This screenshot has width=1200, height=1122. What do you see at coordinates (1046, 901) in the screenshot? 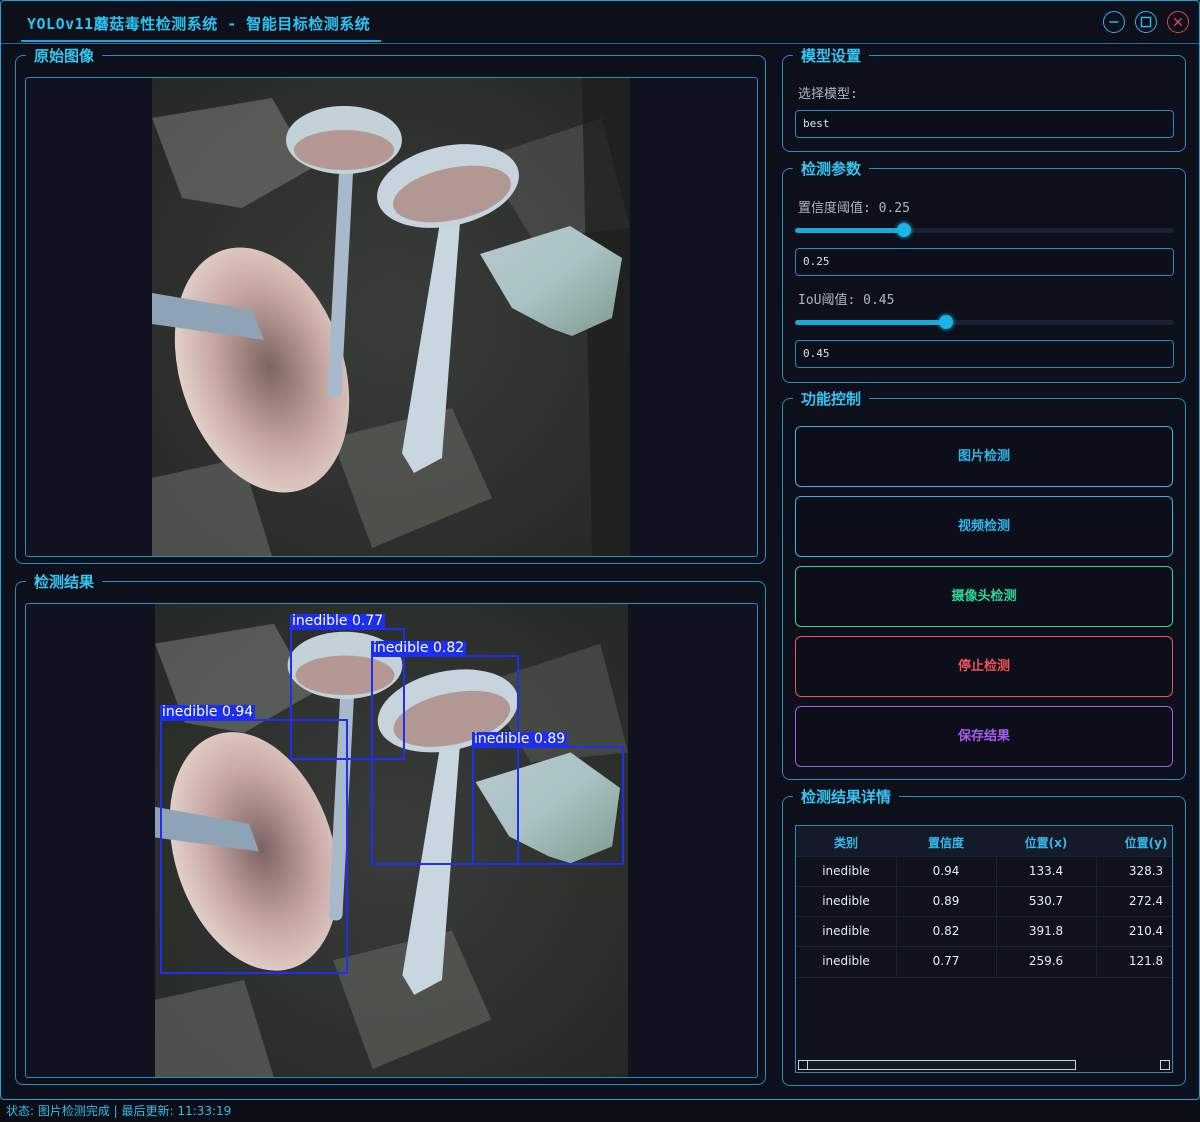
I see `cell-x: 530.7` at bounding box center [1046, 901].